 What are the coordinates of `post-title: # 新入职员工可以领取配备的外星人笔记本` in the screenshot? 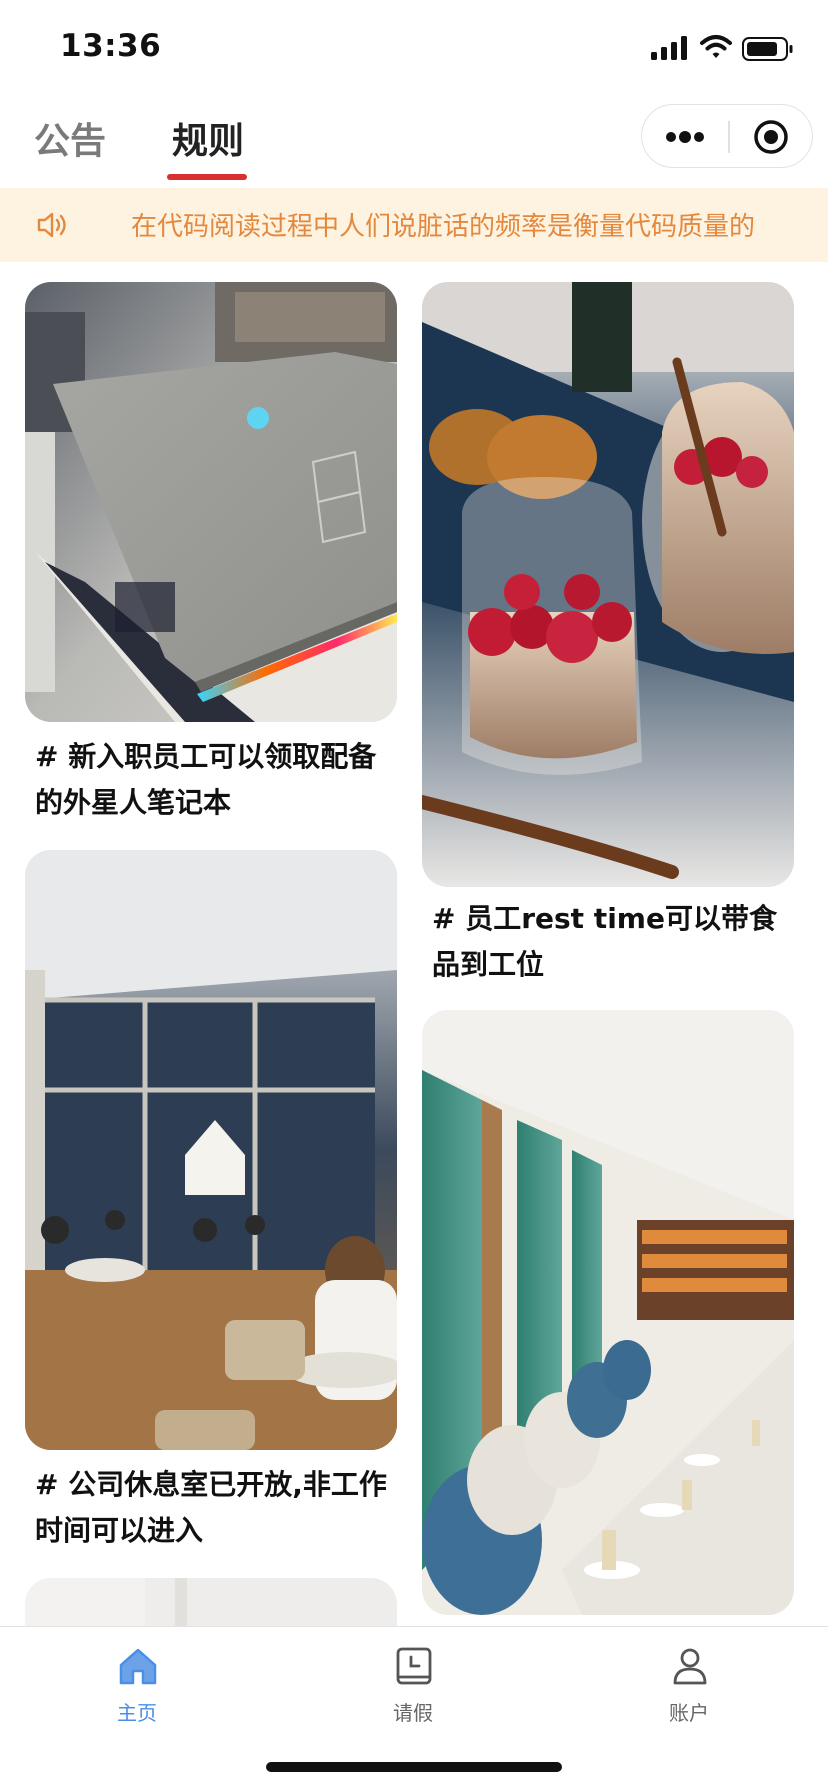 It's located at (206, 779).